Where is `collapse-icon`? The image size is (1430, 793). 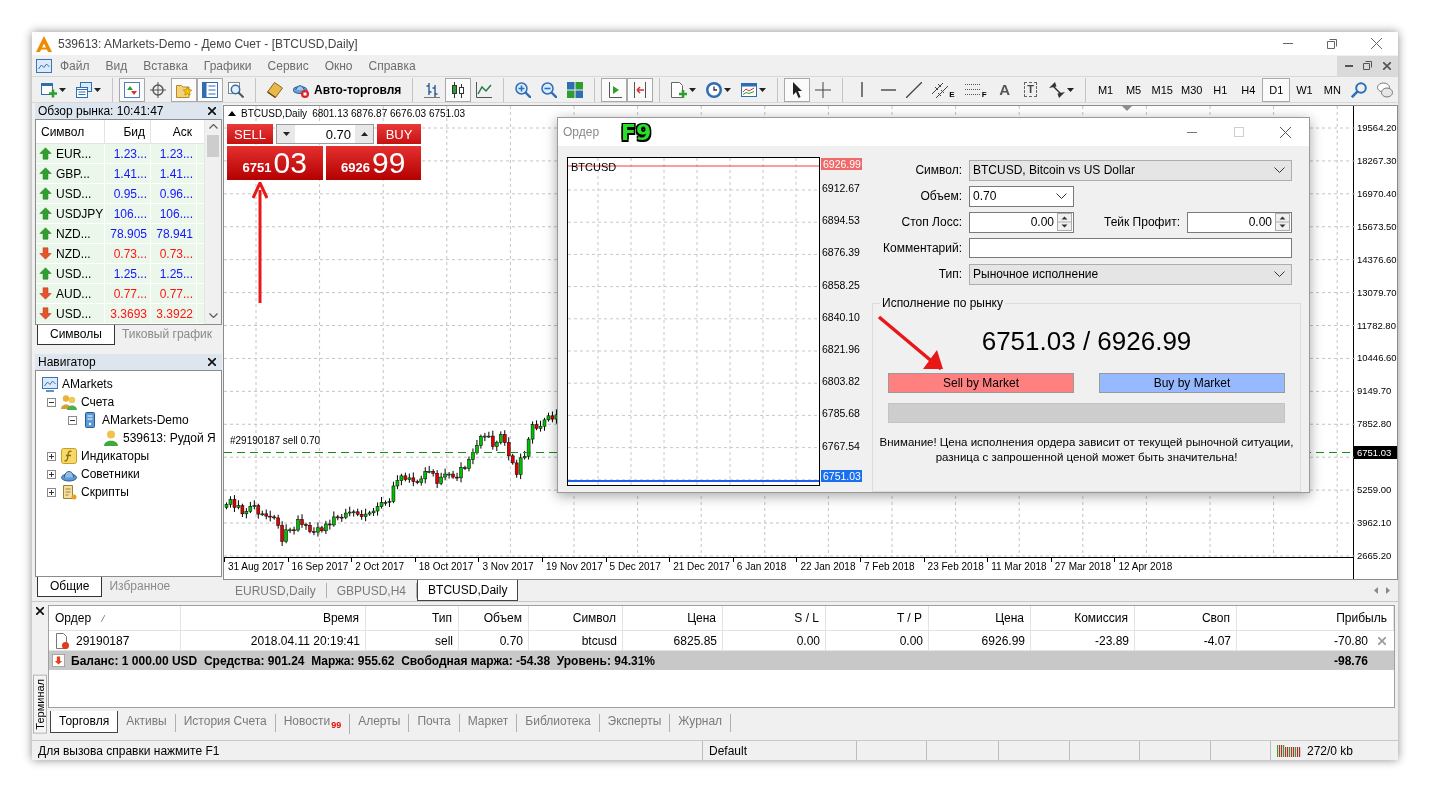 collapse-icon is located at coordinates (51, 402).